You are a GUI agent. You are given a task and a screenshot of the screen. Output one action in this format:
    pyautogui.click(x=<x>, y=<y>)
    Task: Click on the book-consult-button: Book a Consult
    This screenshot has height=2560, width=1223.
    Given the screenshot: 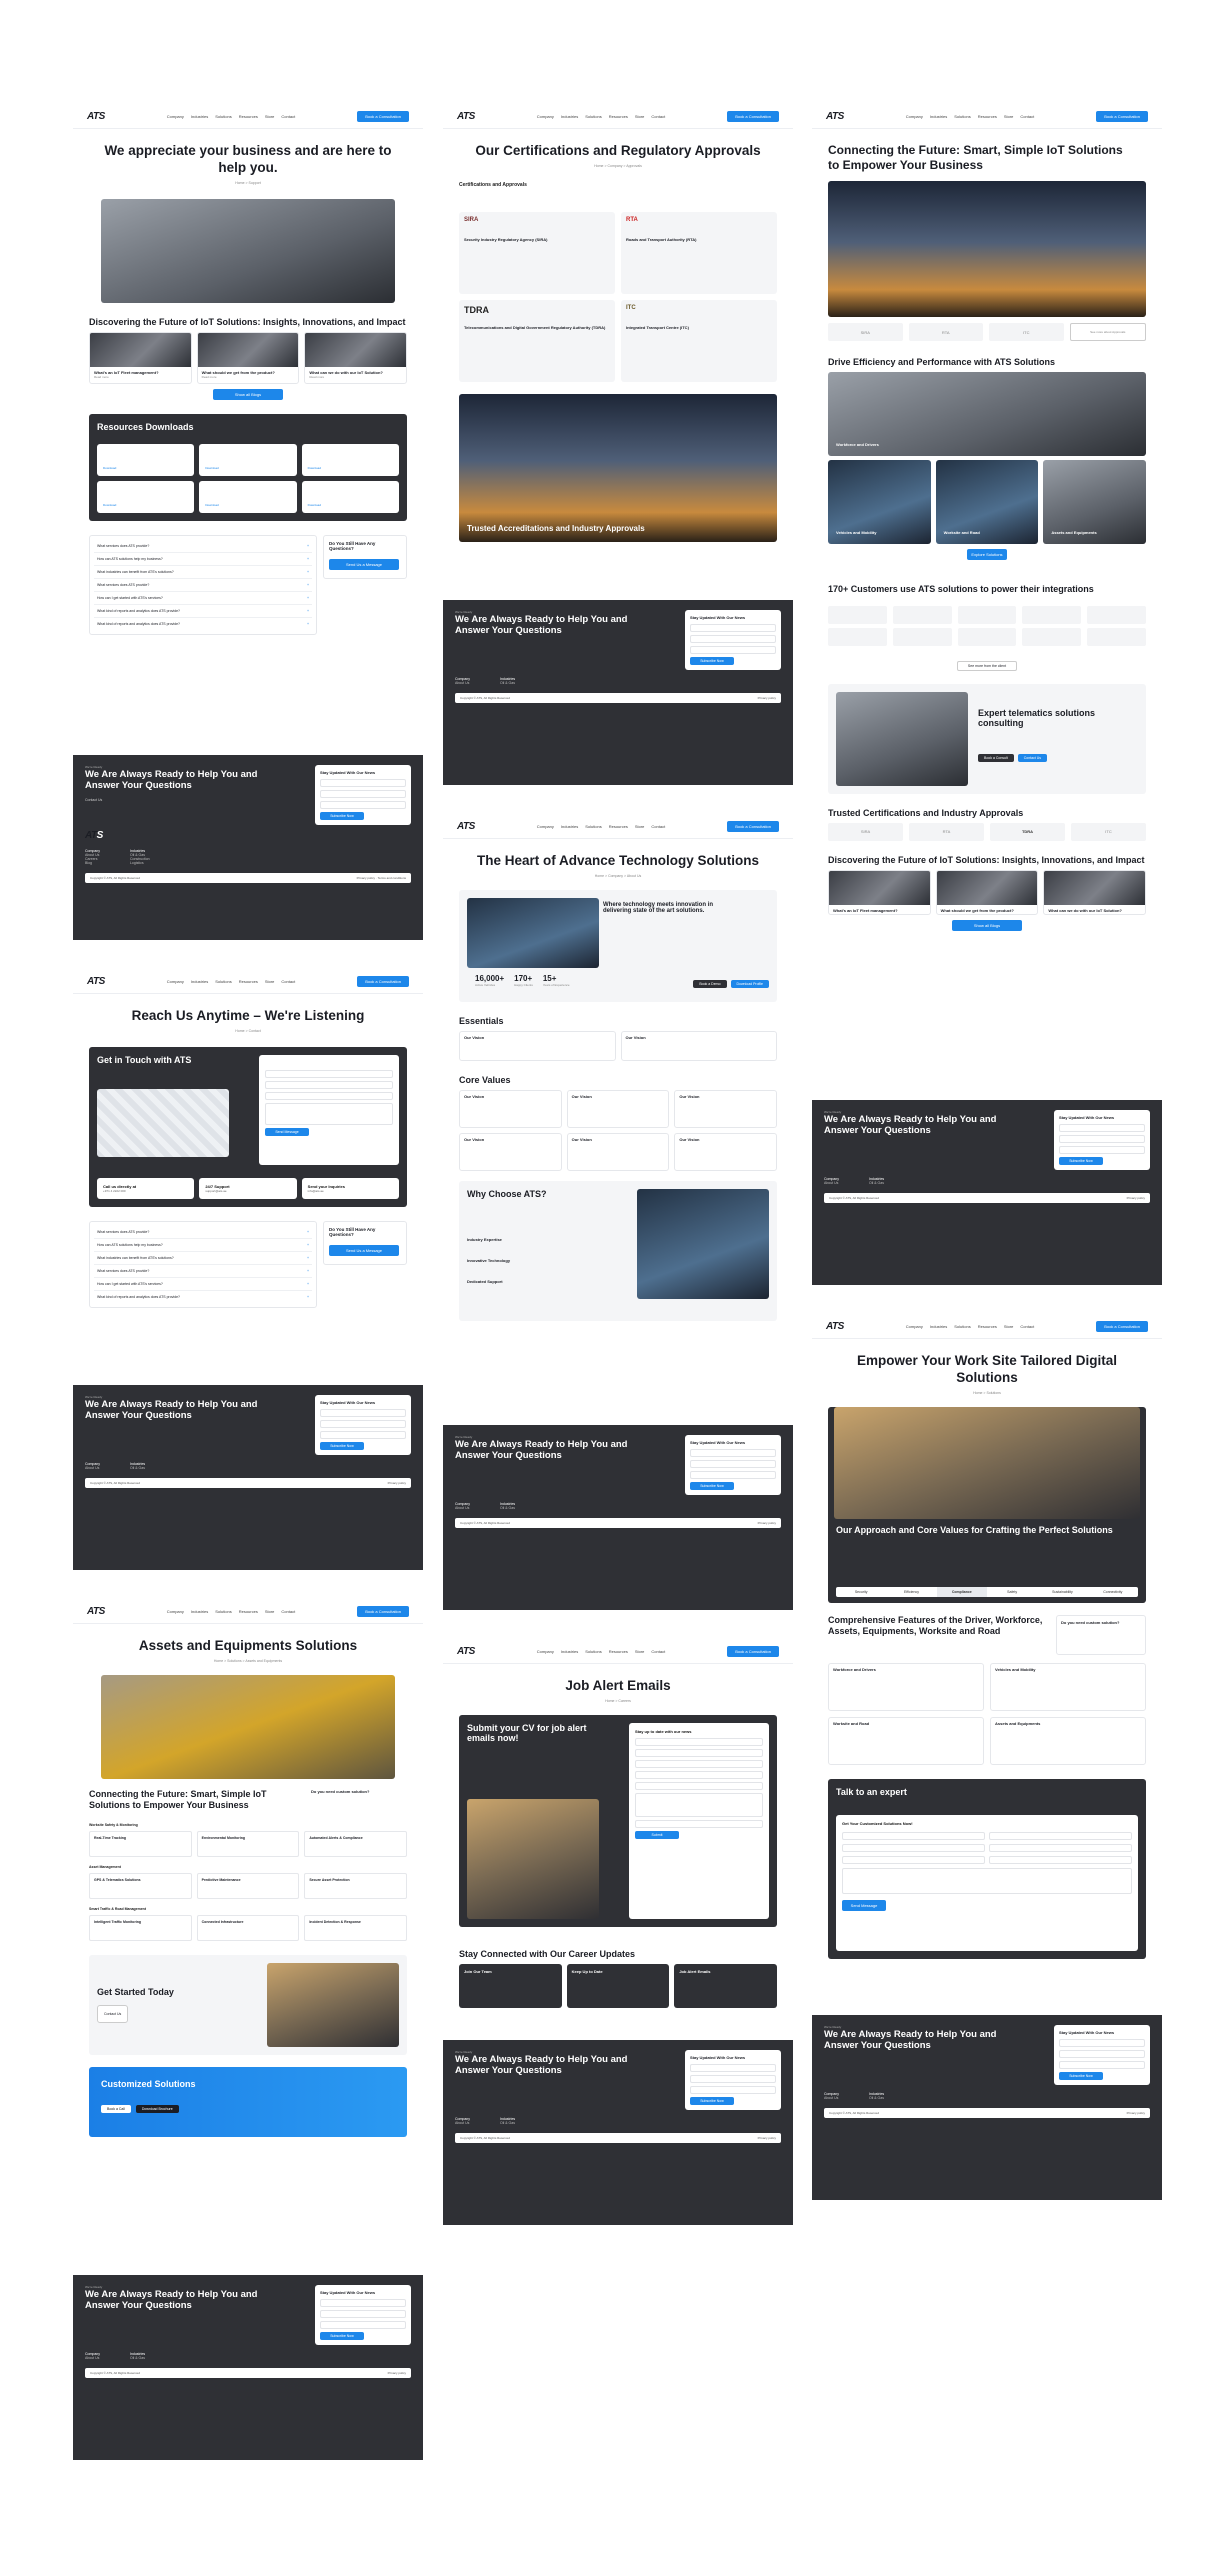 What is the action you would take?
    pyautogui.click(x=996, y=757)
    